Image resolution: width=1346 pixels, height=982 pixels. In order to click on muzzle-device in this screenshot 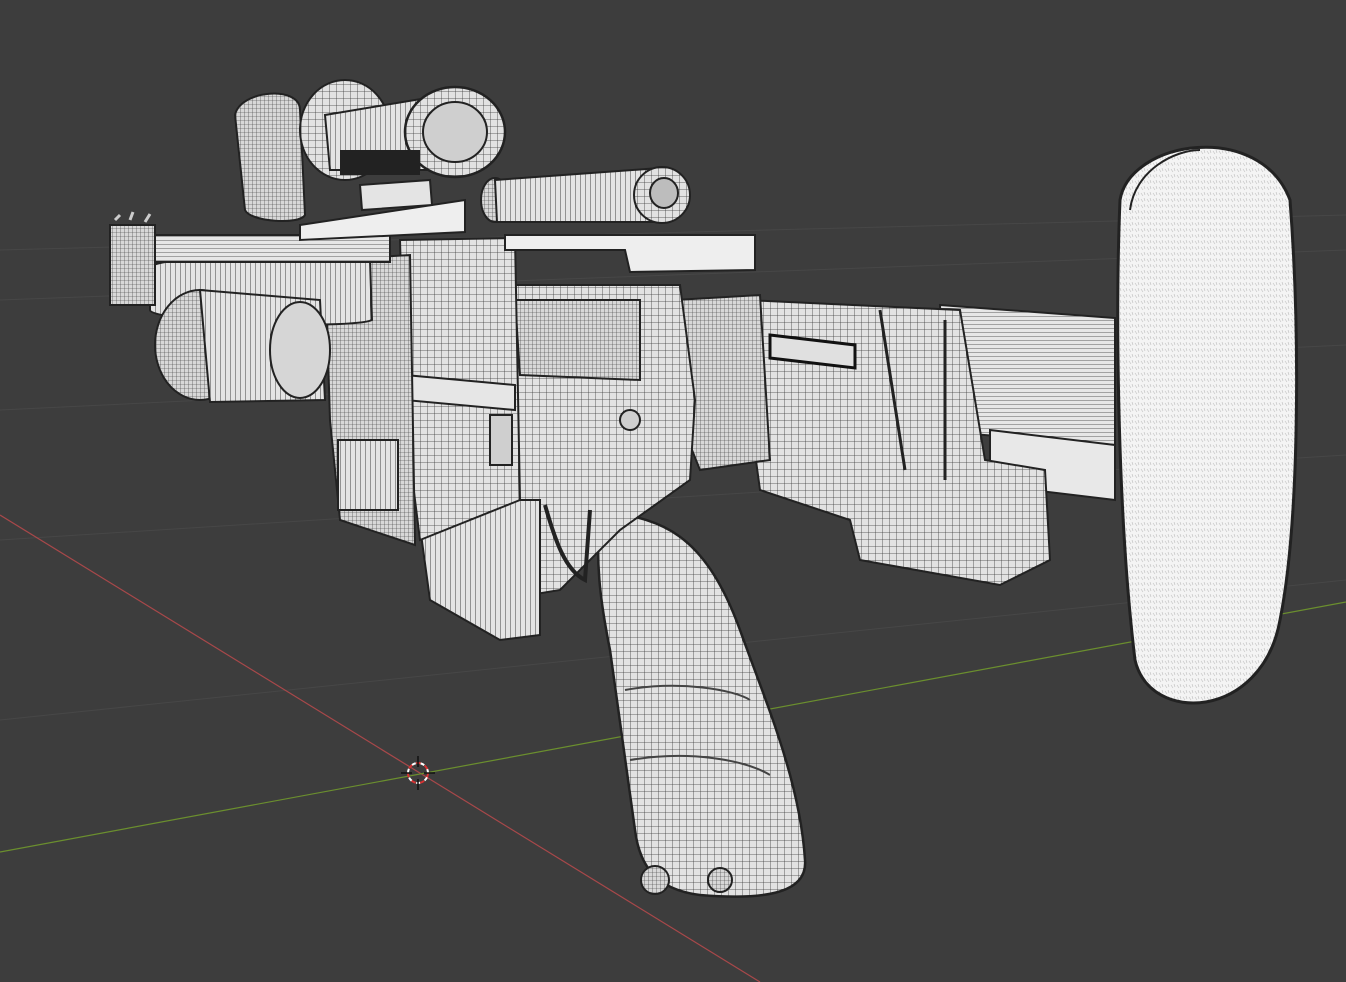, I will do `click(132, 258)`.